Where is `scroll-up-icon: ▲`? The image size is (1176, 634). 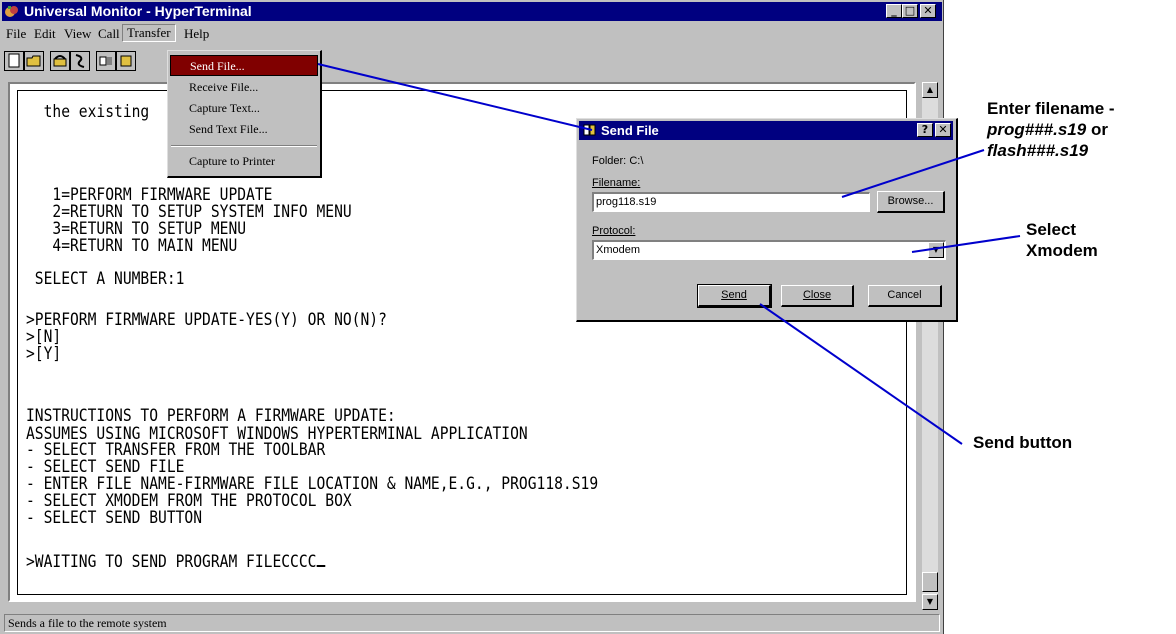 scroll-up-icon: ▲ is located at coordinates (930, 90).